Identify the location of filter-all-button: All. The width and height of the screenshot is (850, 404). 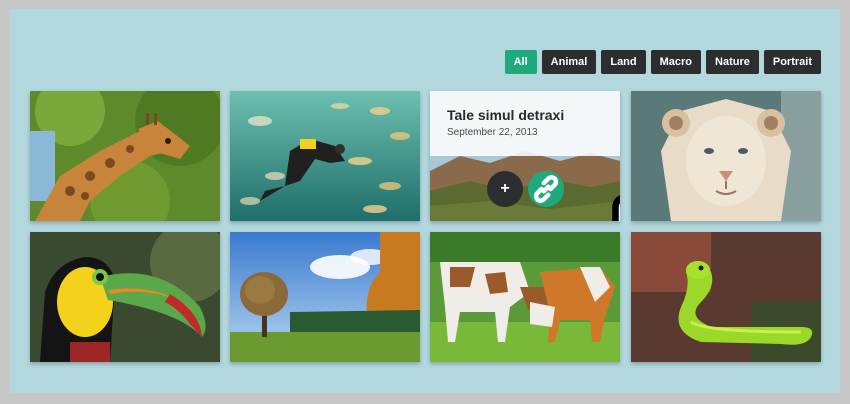
(520, 62).